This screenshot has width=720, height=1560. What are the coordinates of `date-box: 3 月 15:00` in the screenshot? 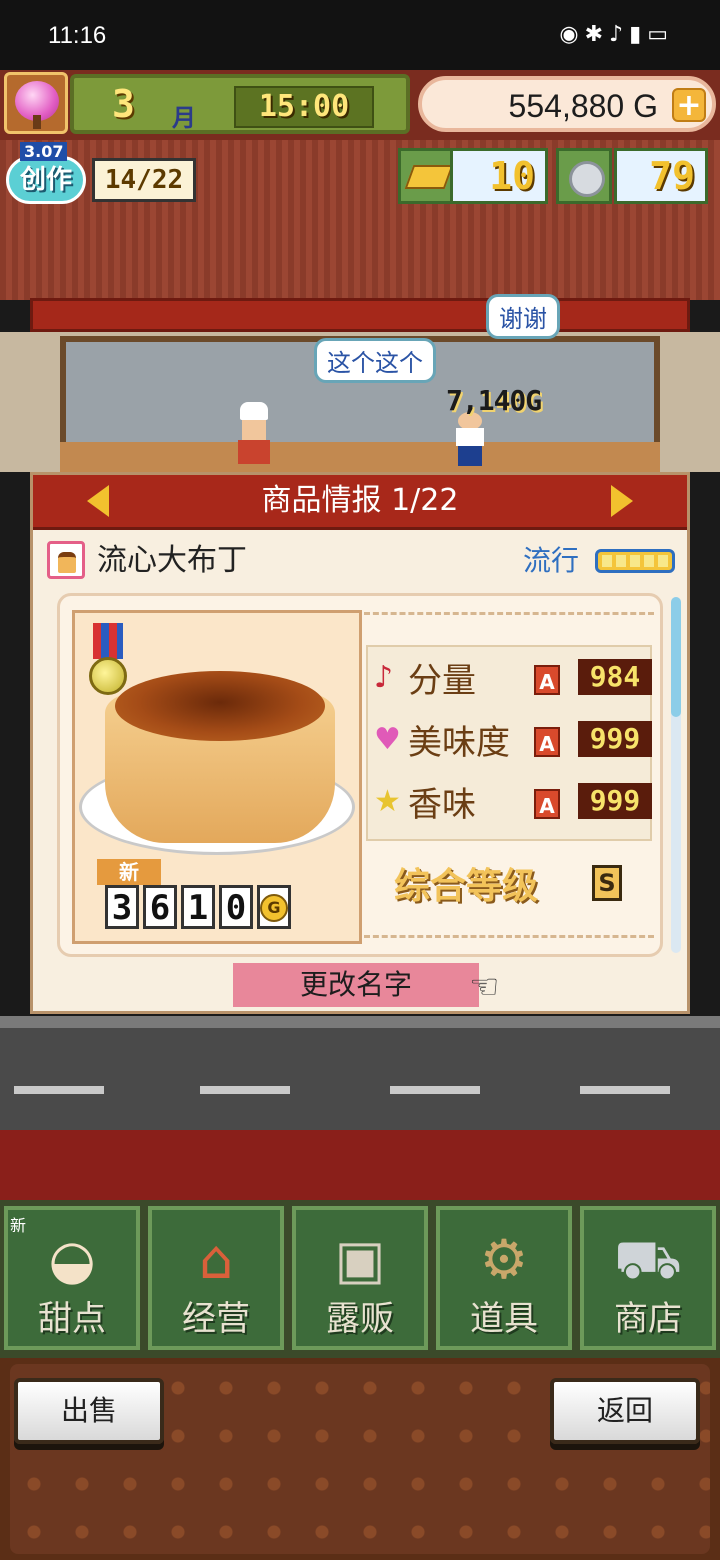 It's located at (240, 104).